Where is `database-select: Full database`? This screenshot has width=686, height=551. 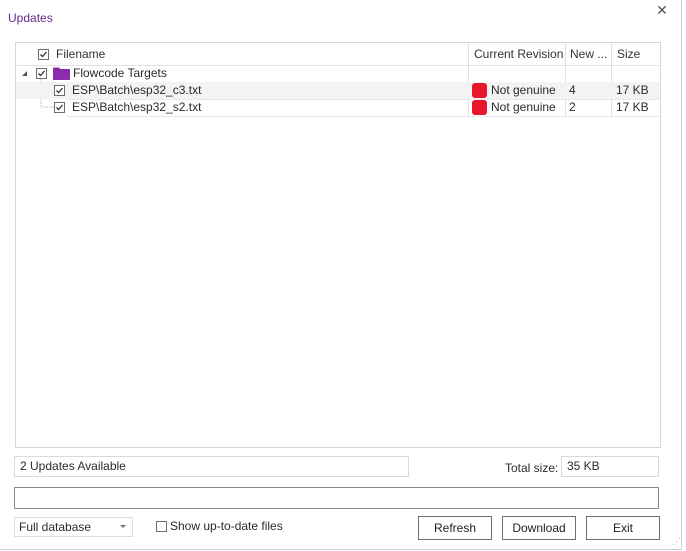
database-select: Full database is located at coordinates (73, 527).